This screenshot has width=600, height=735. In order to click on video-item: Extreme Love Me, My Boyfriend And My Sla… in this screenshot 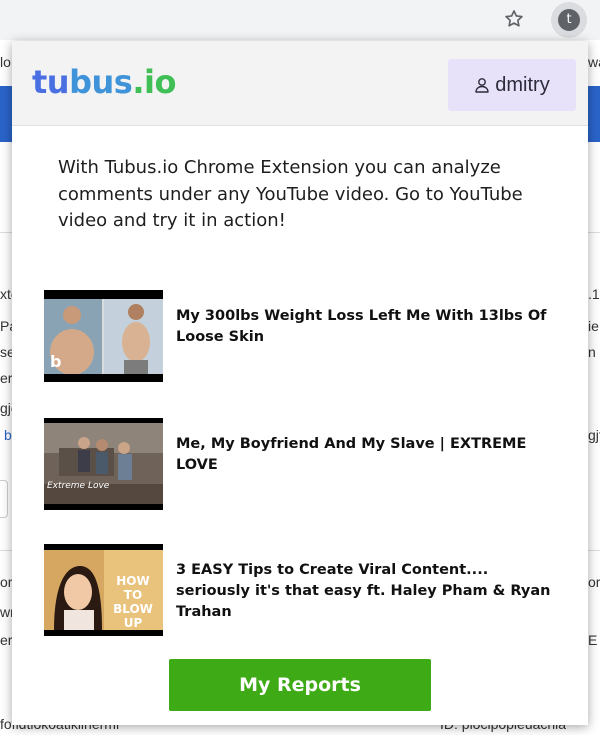, I will do `click(304, 464)`.